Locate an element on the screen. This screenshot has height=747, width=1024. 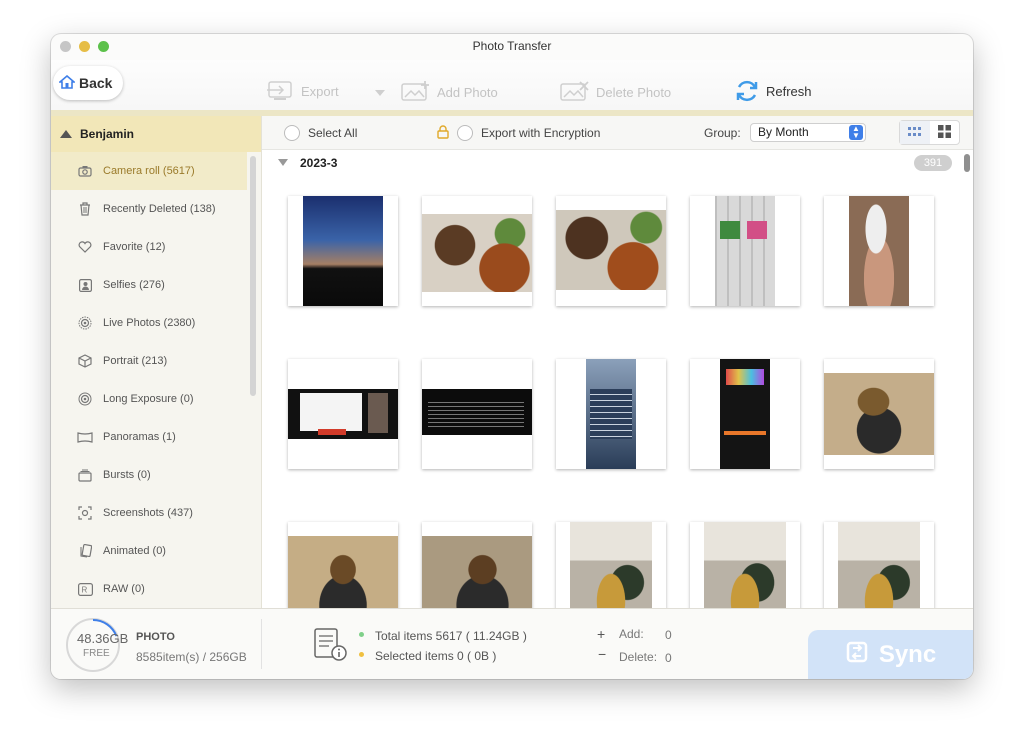
usage-text: 8585item(s) / 256GB is located at coordinates (191, 657).